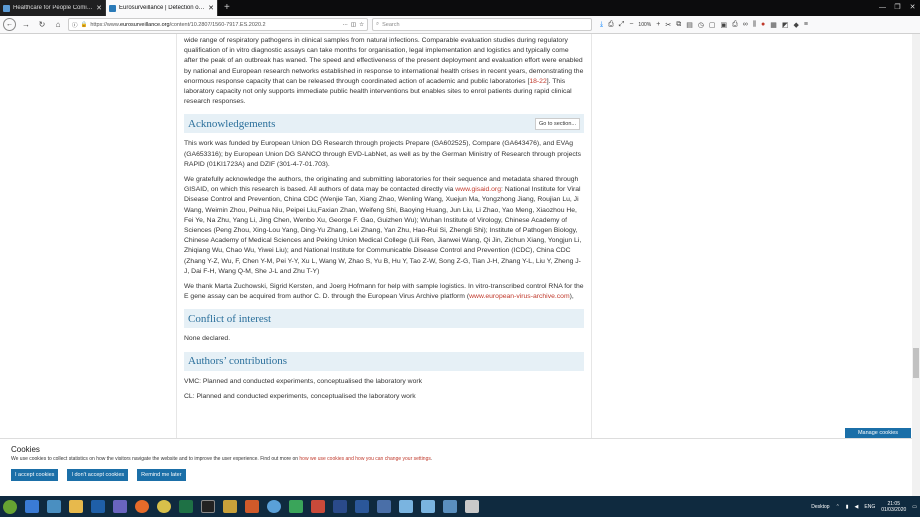 The width and height of the screenshot is (920, 517). What do you see at coordinates (631, 24) in the screenshot?
I see `zoom-out-icon: −` at bounding box center [631, 24].